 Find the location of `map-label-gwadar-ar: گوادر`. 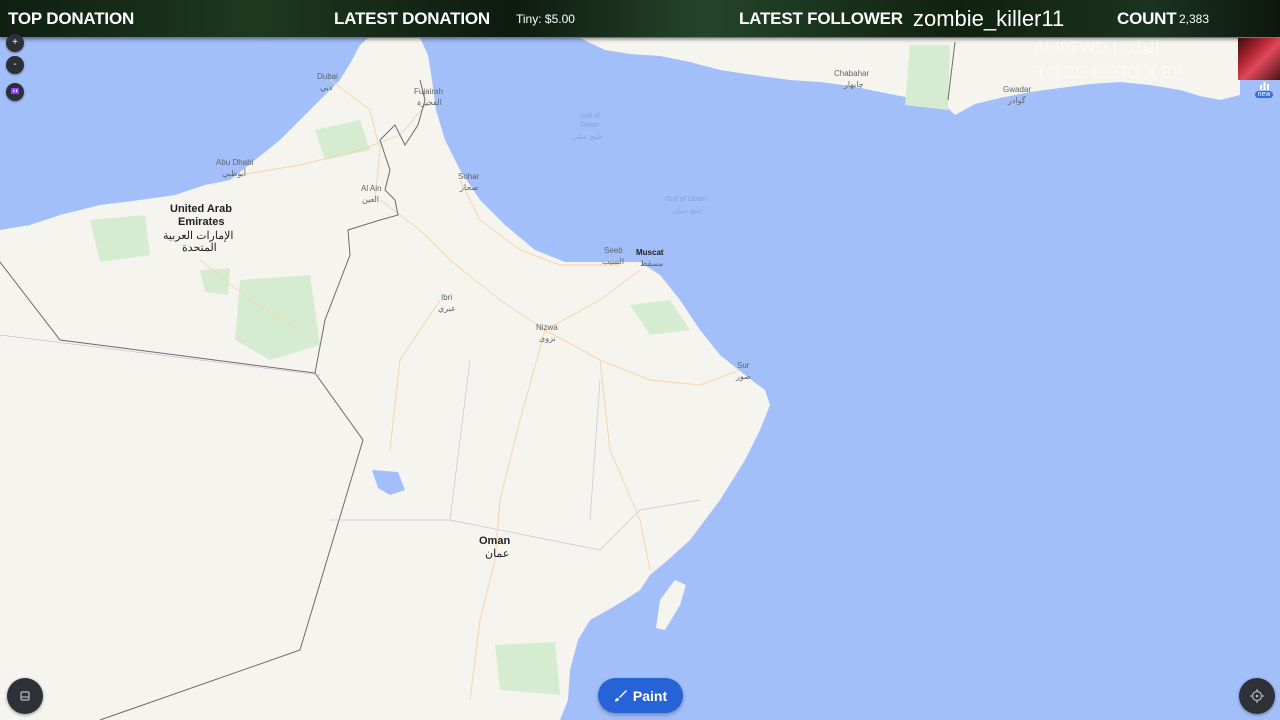

map-label-gwadar-ar: گوادر is located at coordinates (1016, 100).